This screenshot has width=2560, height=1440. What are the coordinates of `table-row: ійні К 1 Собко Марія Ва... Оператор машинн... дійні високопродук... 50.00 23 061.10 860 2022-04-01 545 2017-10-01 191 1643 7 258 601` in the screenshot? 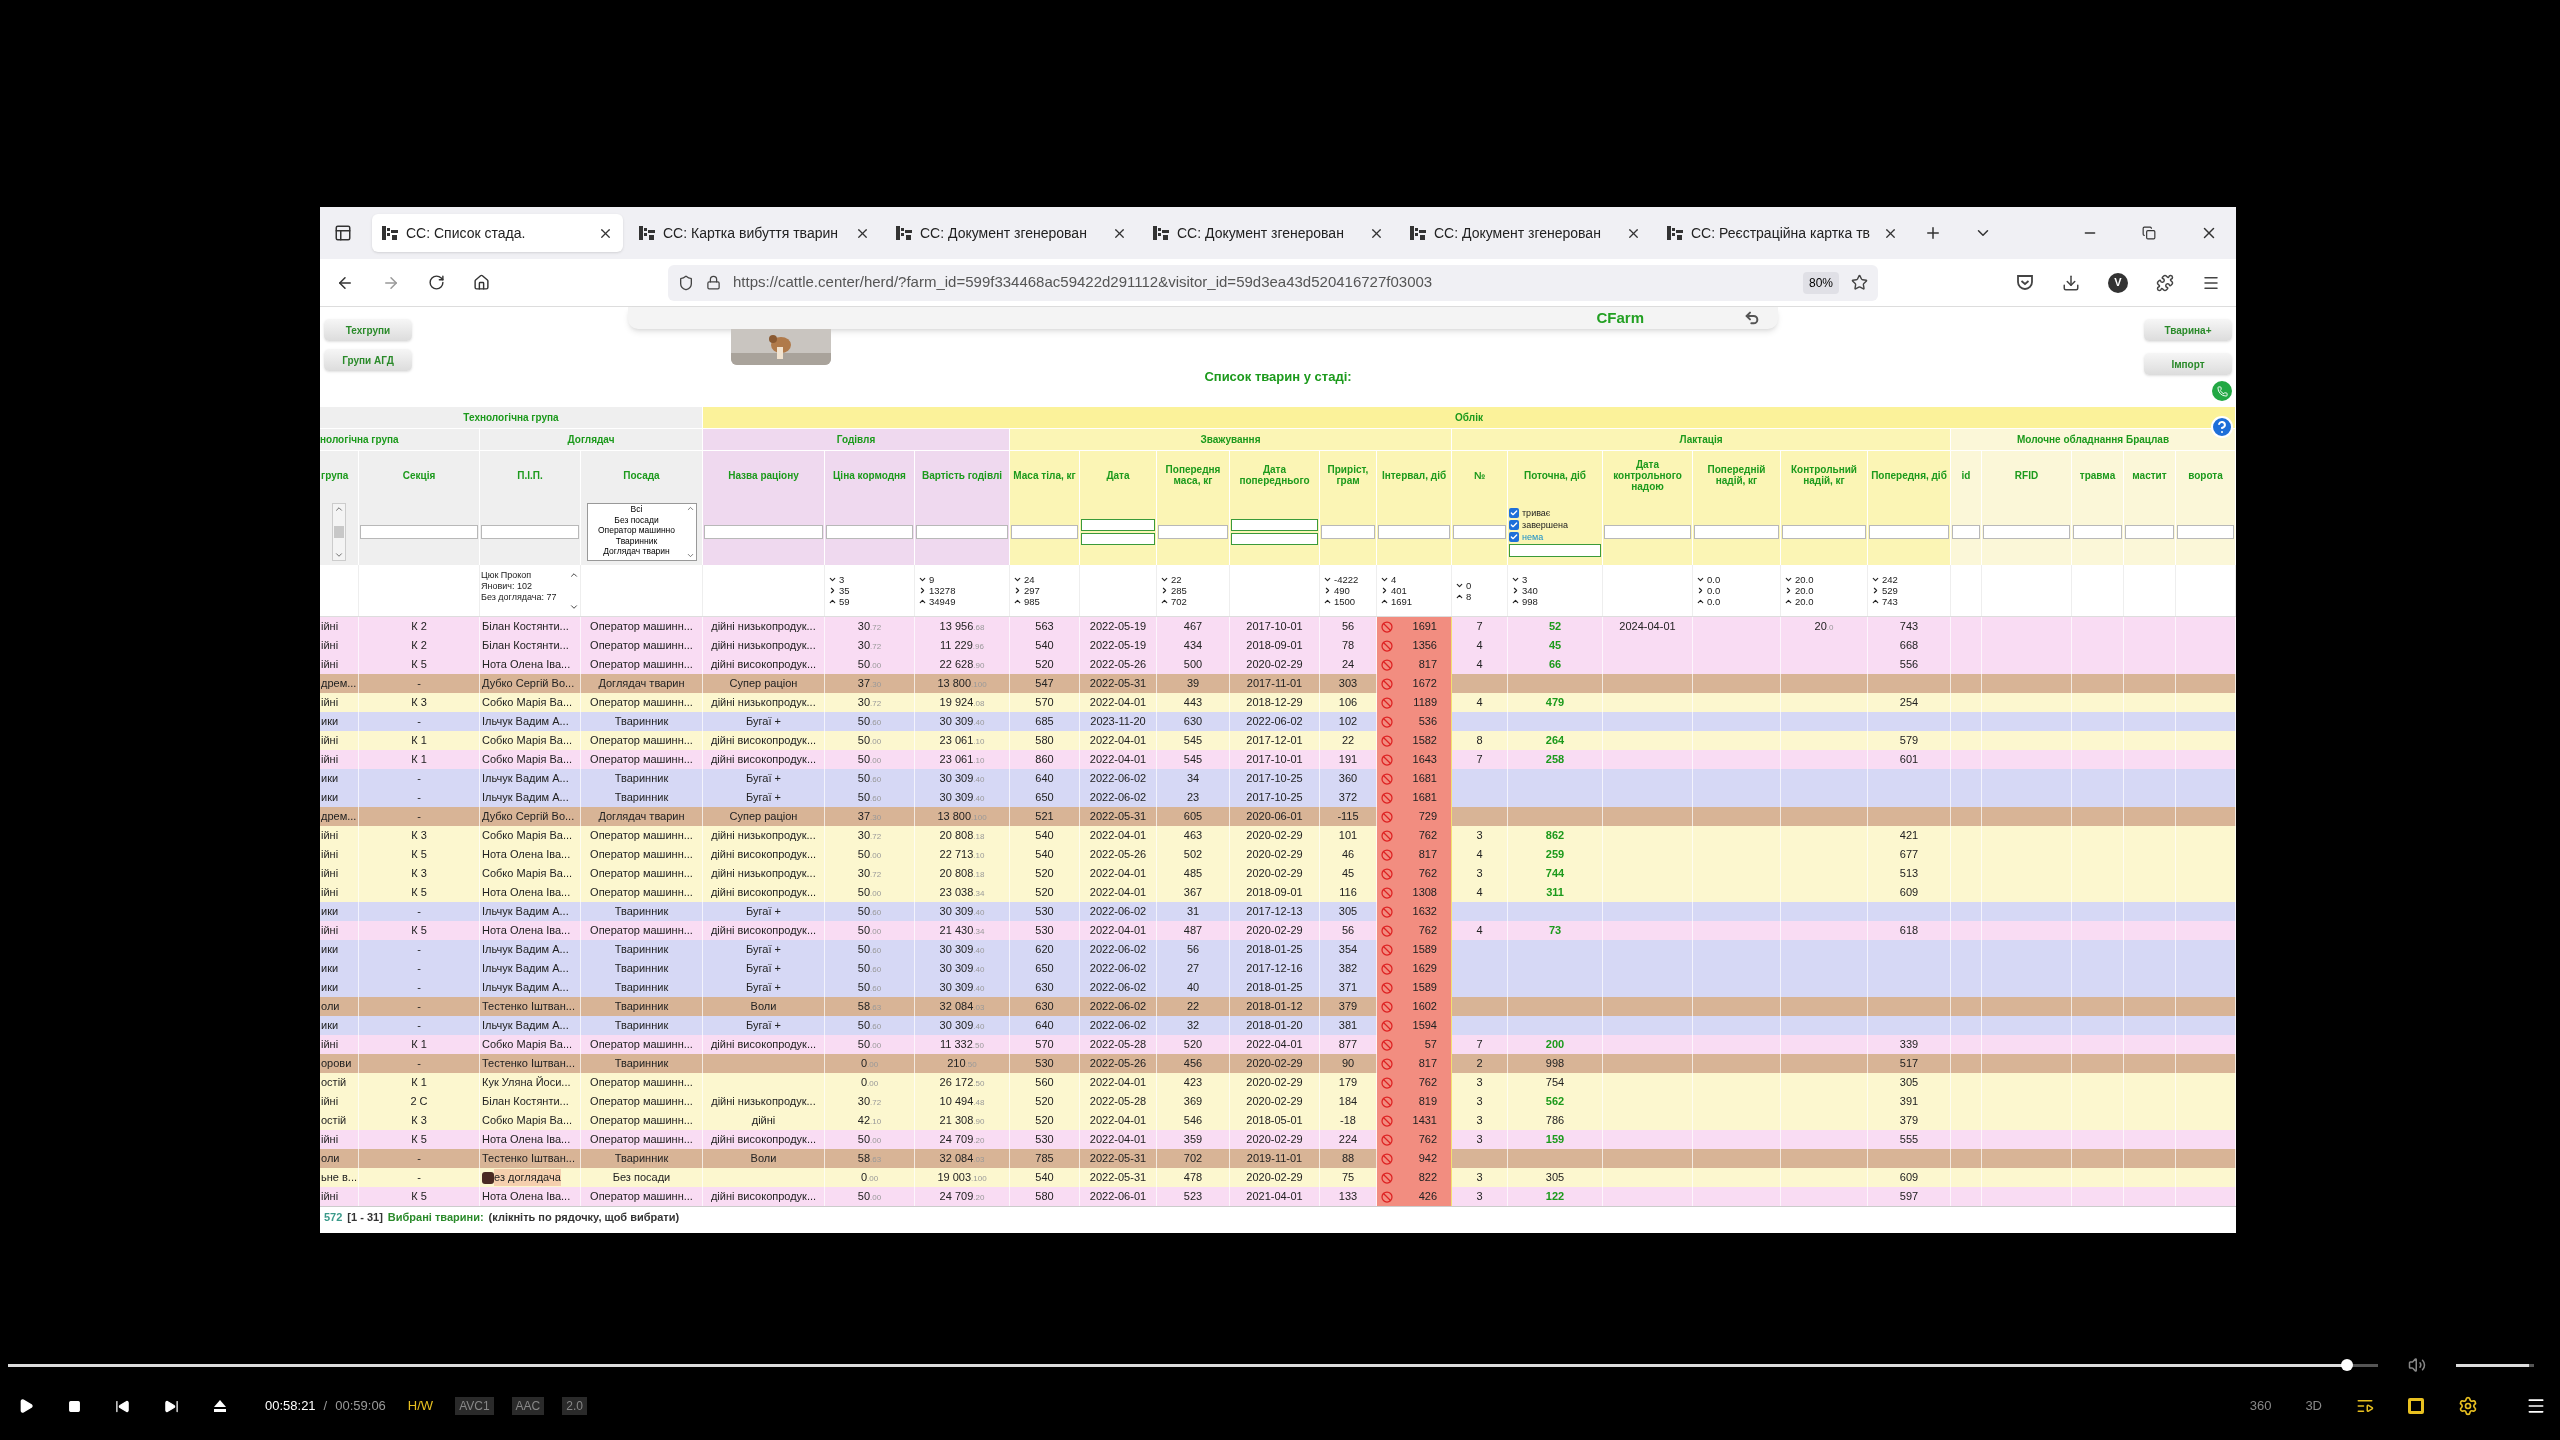 It's located at (1278, 759).